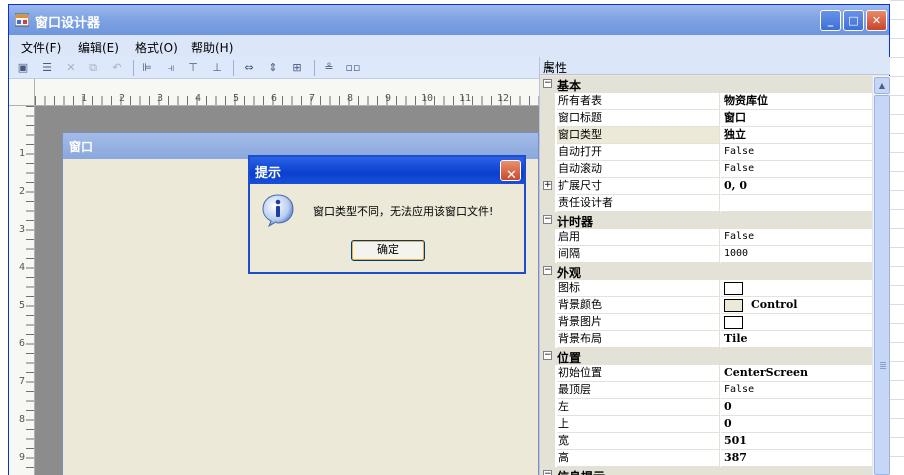 The image size is (904, 475). What do you see at coordinates (147, 68) in the screenshot?
I see `align-left-icon: ⊫` at bounding box center [147, 68].